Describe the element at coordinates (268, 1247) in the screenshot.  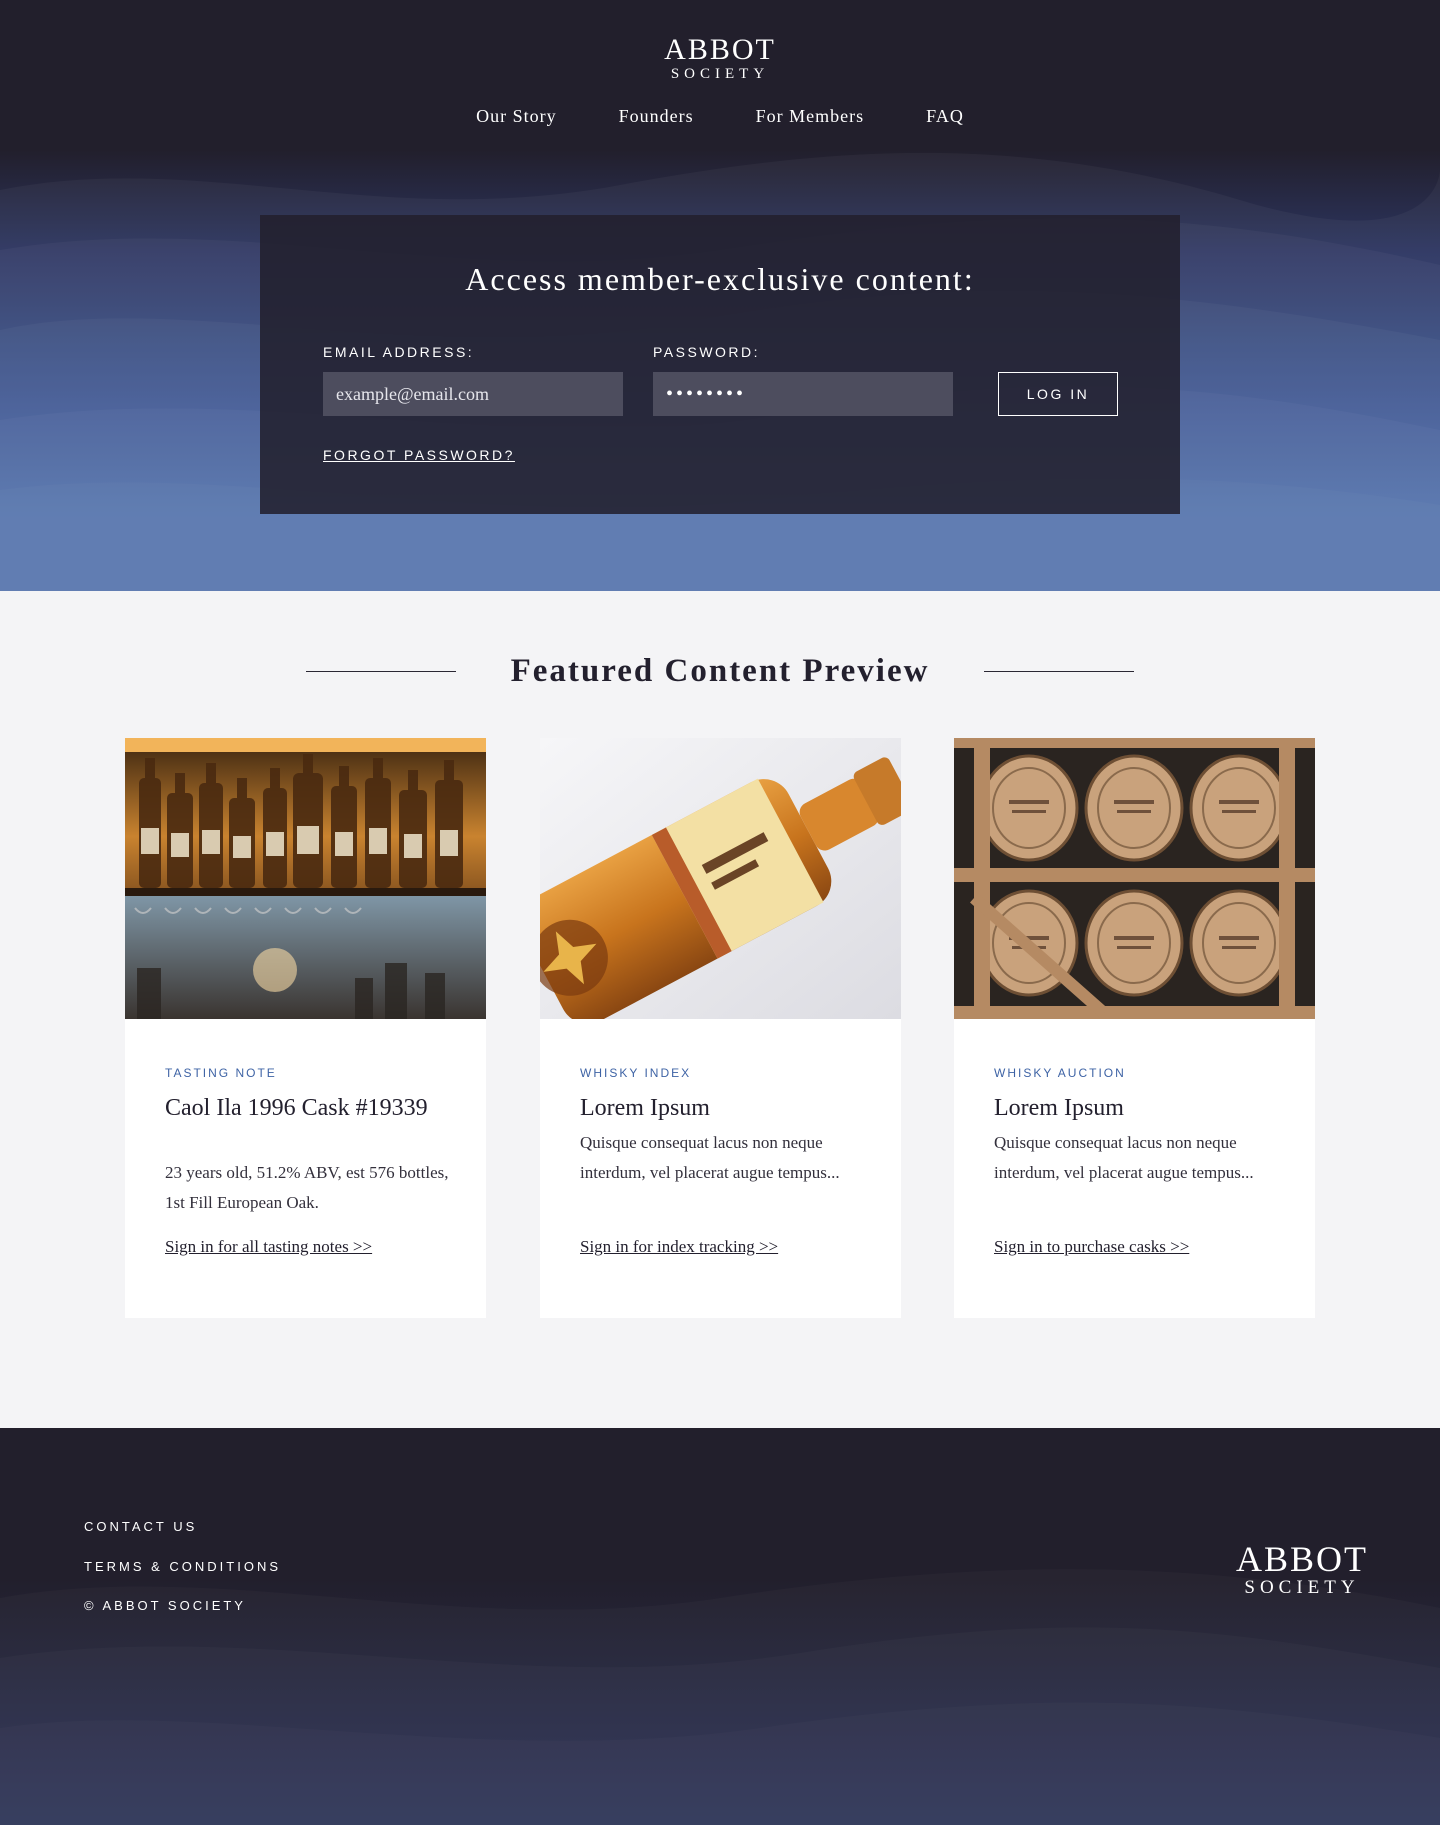
I see `sign-in-tasting-notes-link: Sign in for all tasting notes >>` at that location.